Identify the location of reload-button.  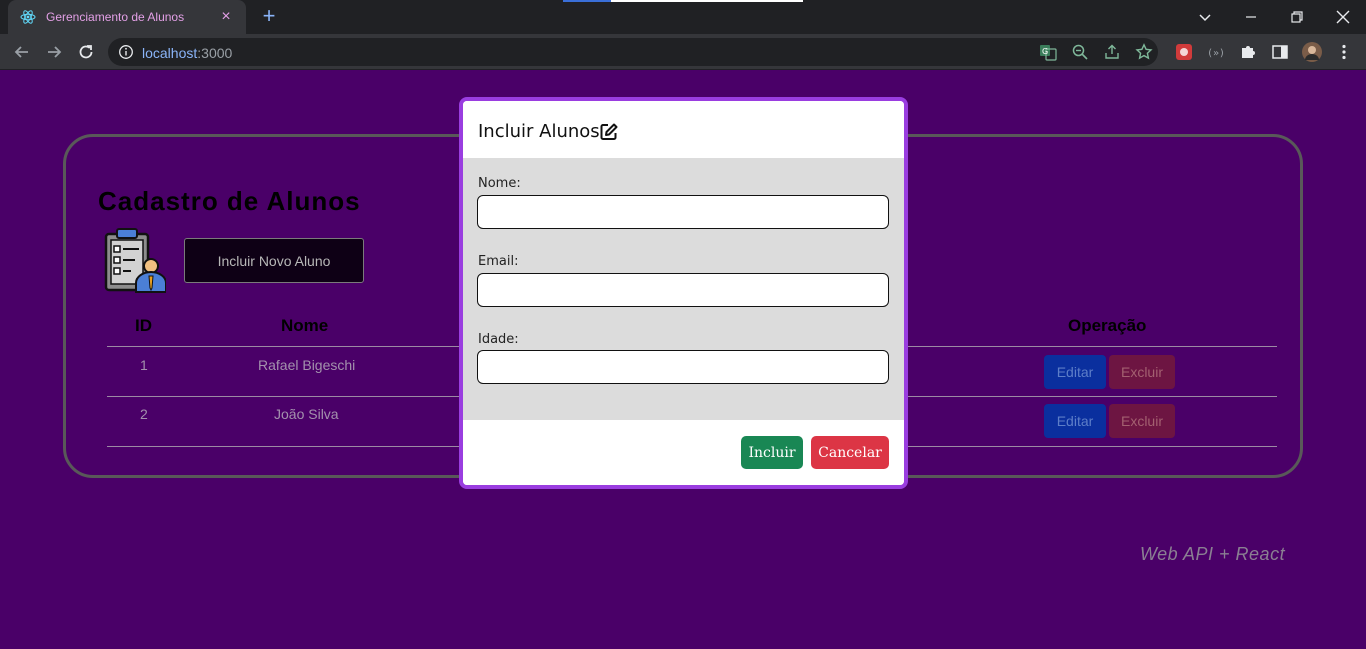
(86, 52).